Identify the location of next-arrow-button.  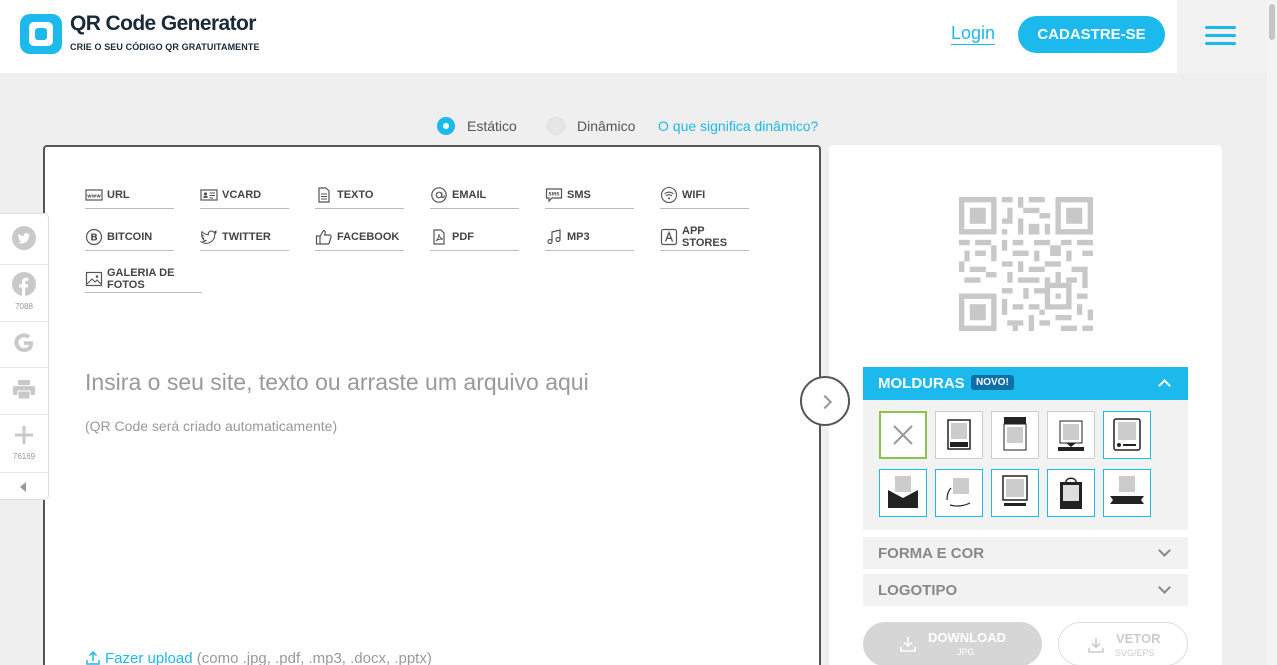
(825, 401).